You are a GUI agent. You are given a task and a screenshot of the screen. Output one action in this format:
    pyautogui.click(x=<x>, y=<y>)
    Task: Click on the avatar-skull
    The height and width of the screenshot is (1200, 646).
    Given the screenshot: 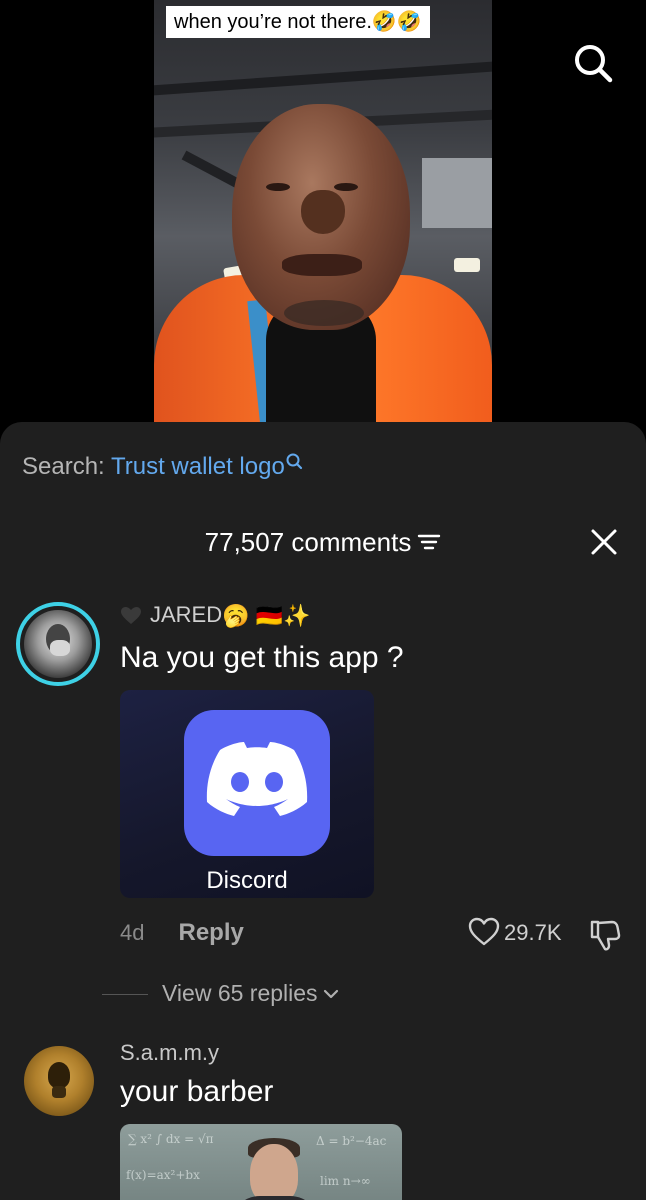 What is the action you would take?
    pyautogui.click(x=59, y=1075)
    